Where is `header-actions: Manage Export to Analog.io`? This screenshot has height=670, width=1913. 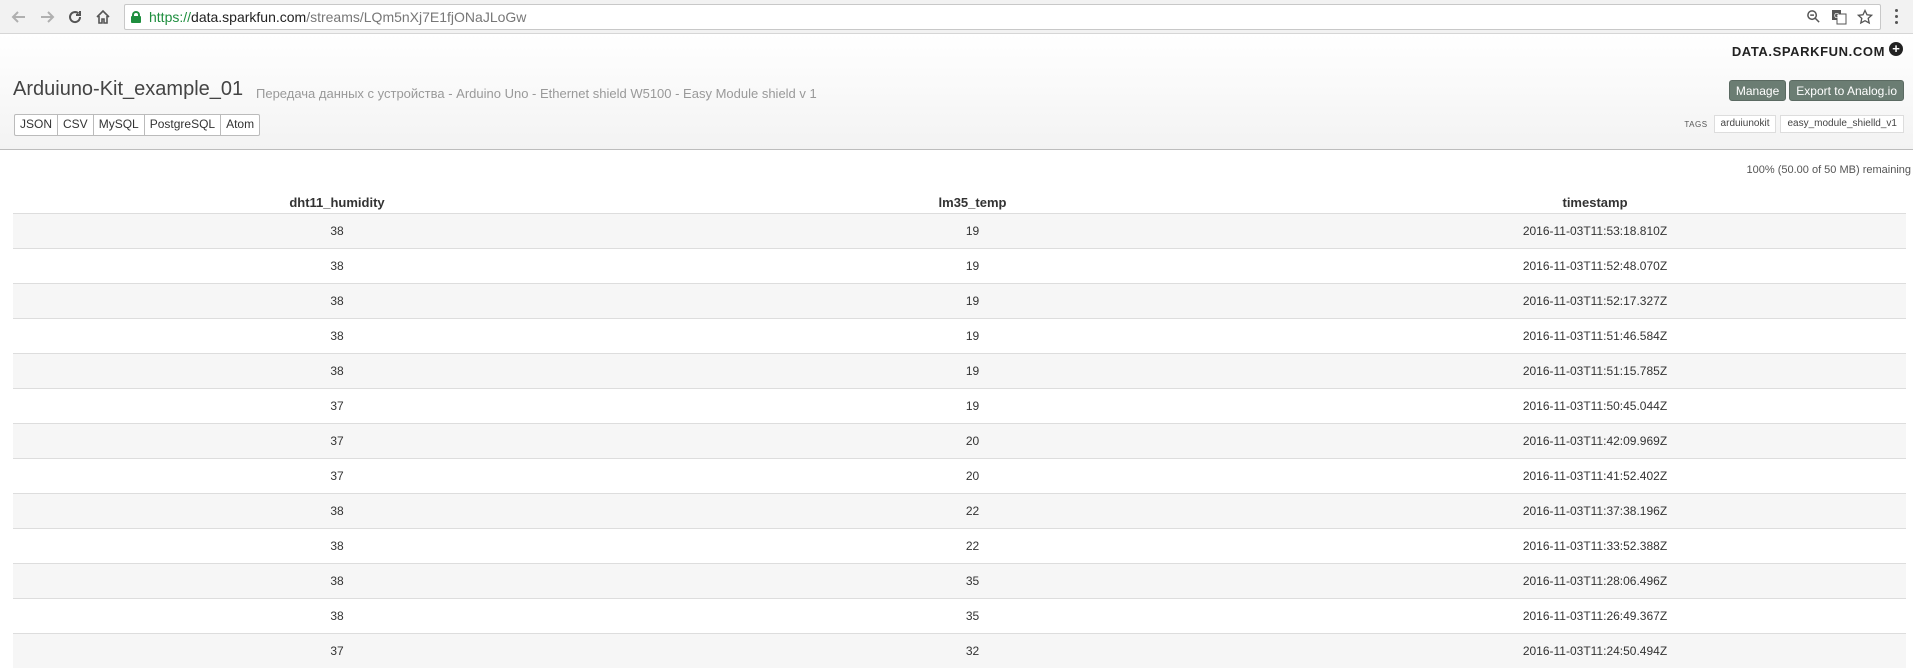 header-actions: Manage Export to Analog.io is located at coordinates (1816, 90).